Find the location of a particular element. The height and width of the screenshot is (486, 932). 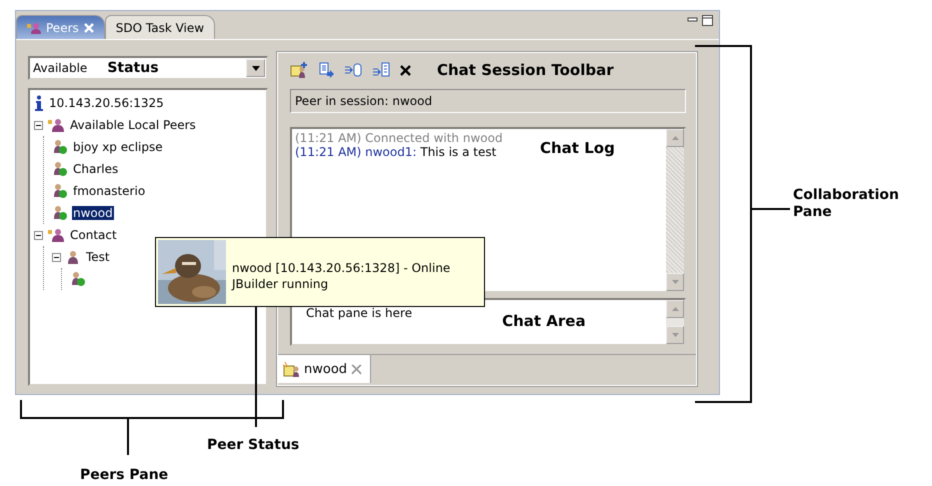

chat-input: Chat pane is here Chat Area is located at coordinates (488, 322).